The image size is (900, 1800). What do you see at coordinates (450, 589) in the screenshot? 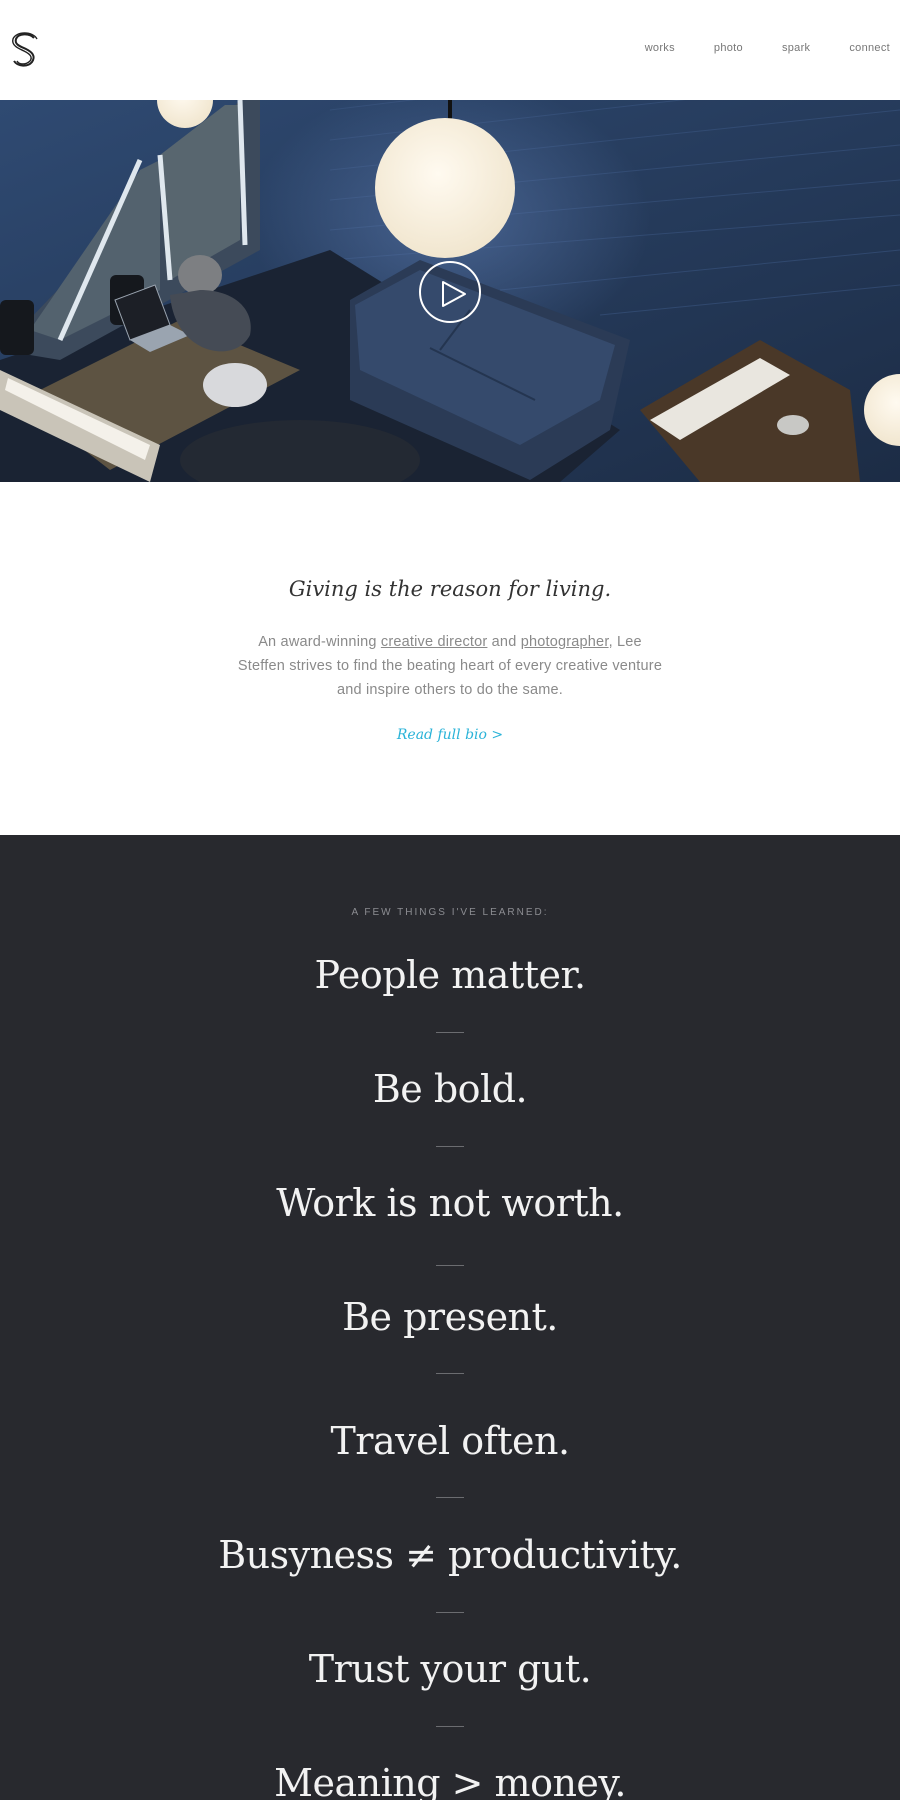
I see `tagline: Giving is the reason for living.` at bounding box center [450, 589].